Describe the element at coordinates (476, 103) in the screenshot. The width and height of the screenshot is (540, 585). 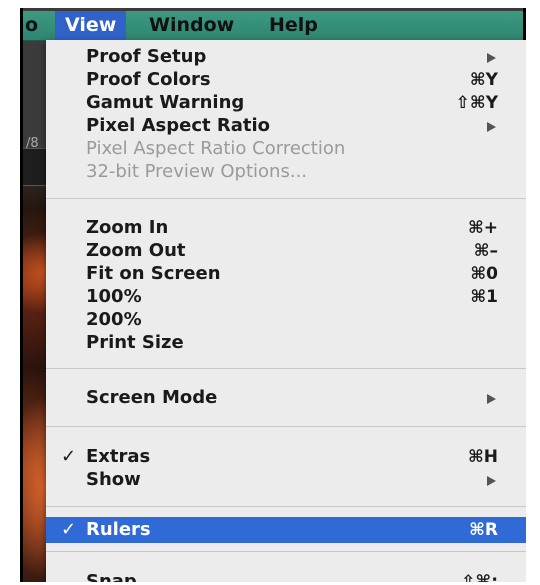
I see `menu-item-shortcut: ⇧⌘Y` at that location.